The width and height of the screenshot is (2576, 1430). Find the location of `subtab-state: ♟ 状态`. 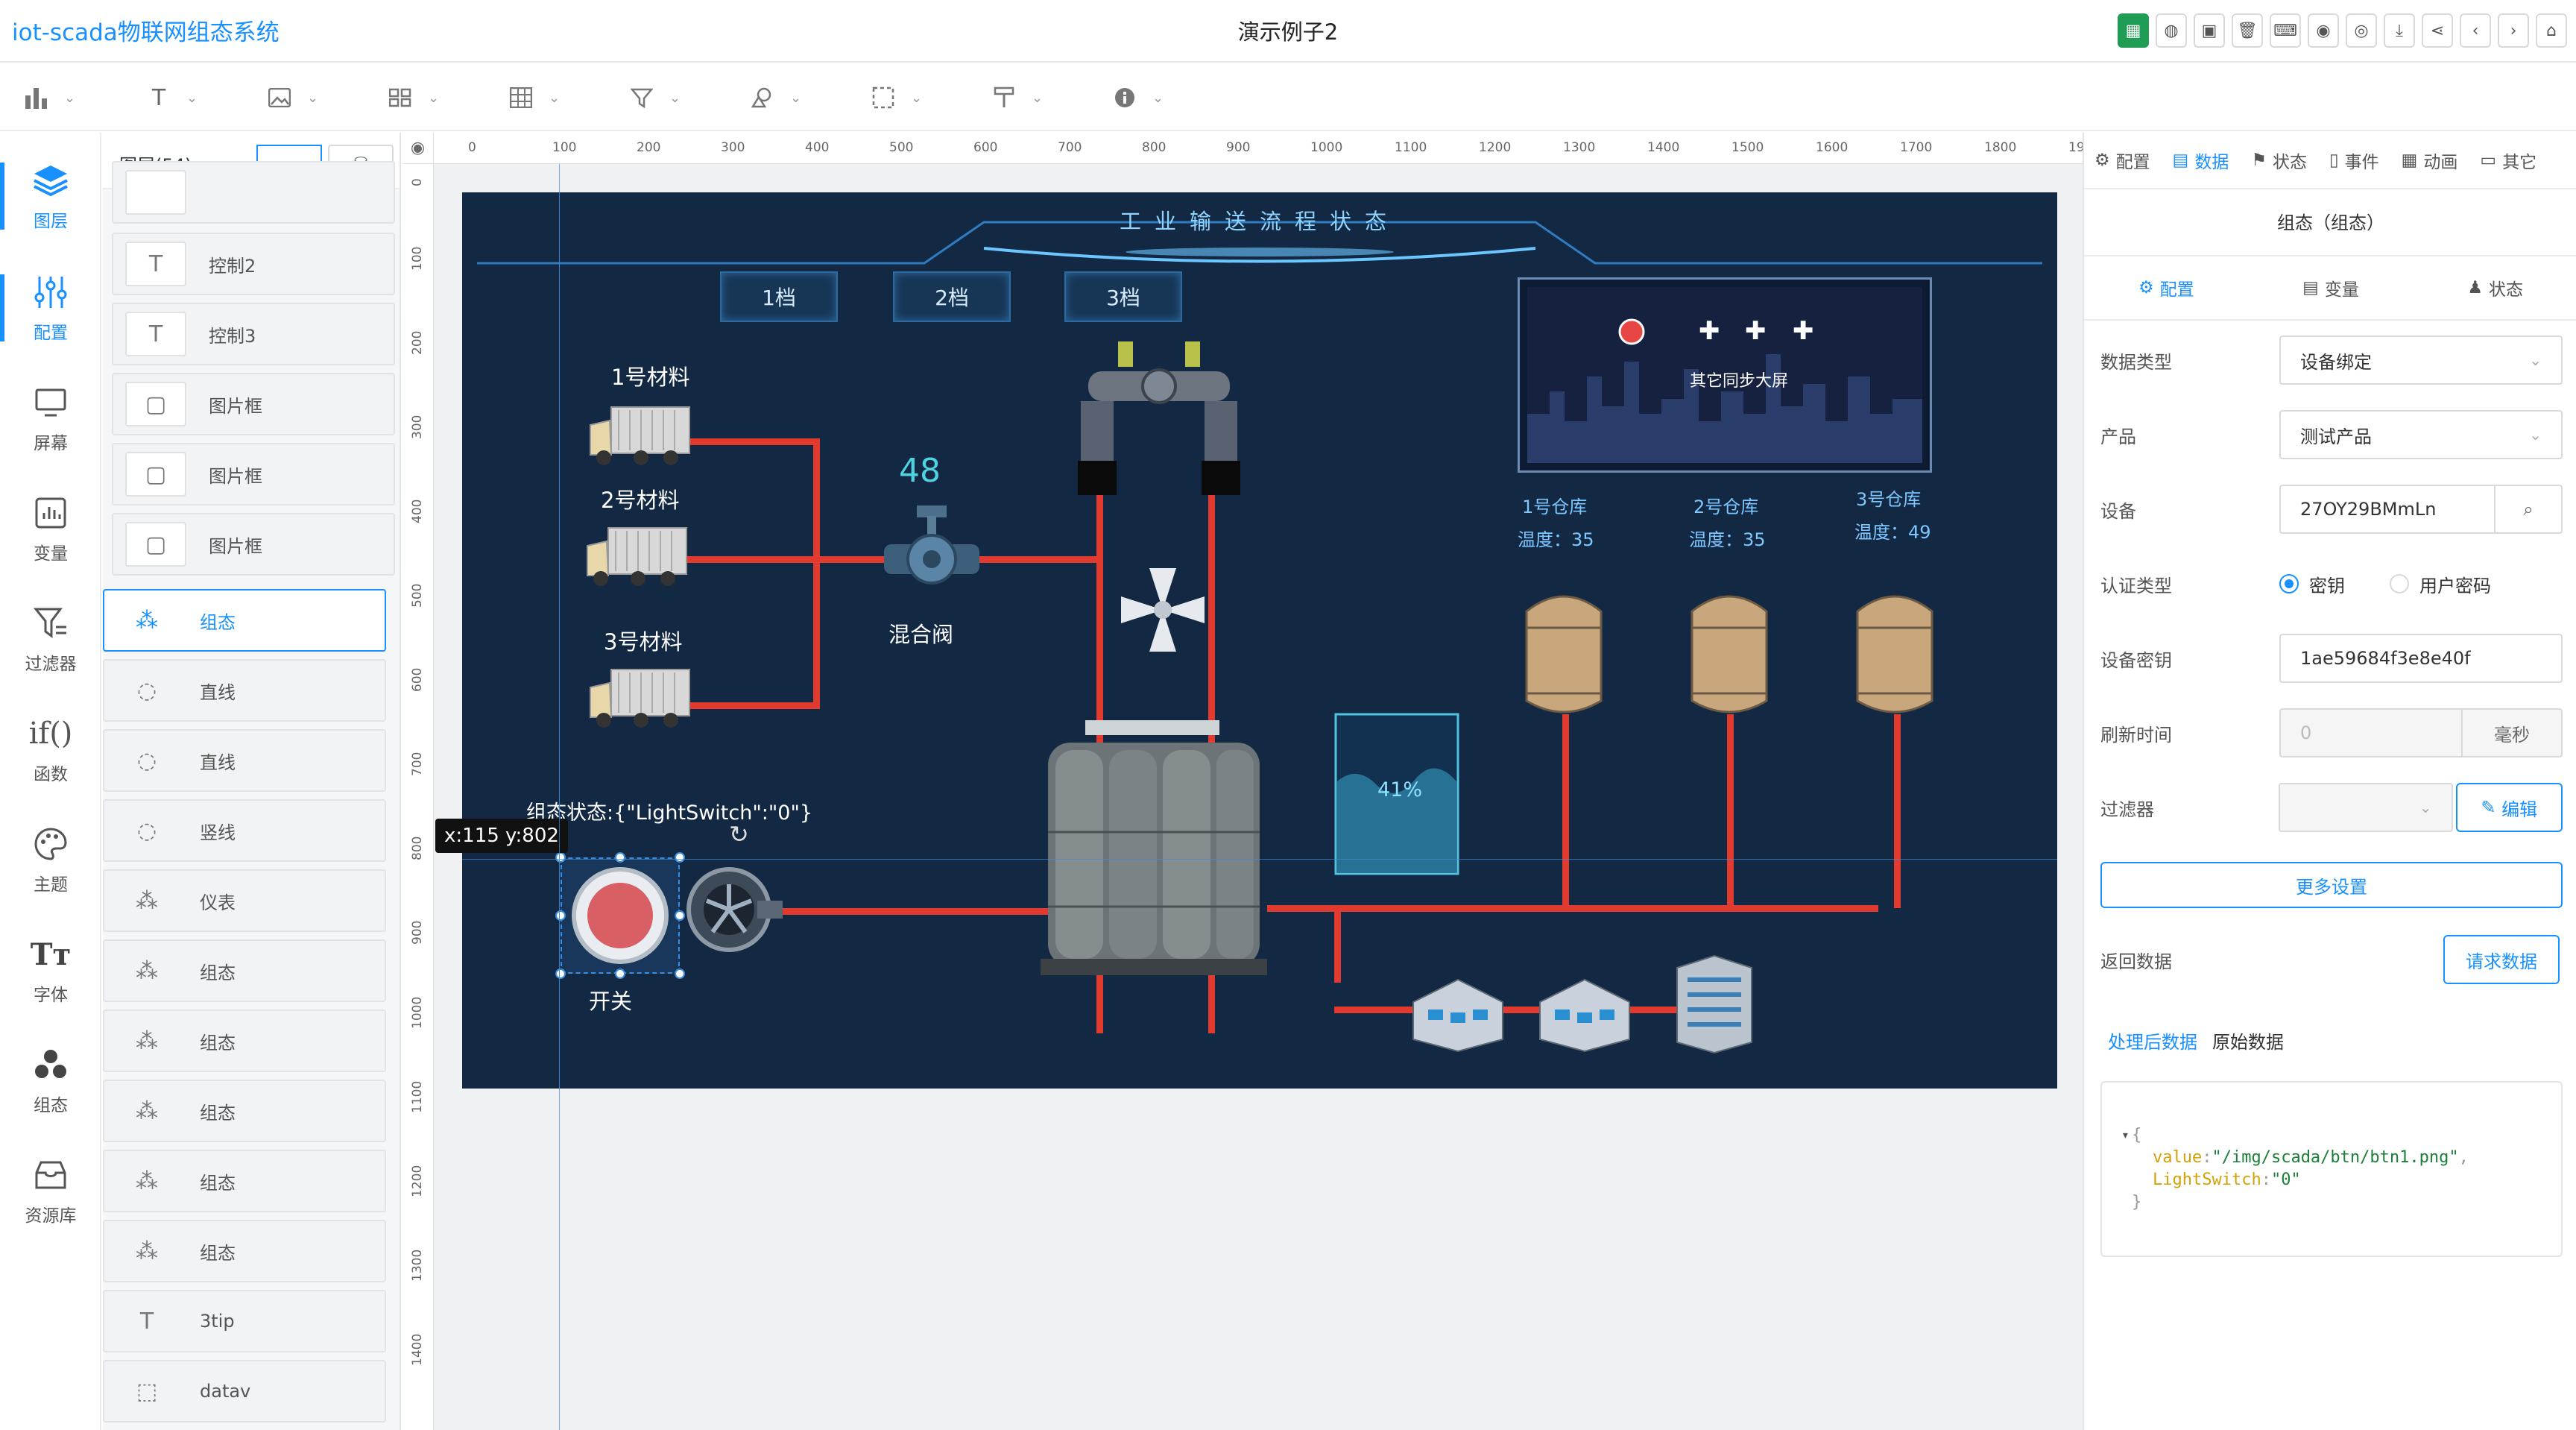

subtab-state: ♟ 状态 is located at coordinates (2494, 287).